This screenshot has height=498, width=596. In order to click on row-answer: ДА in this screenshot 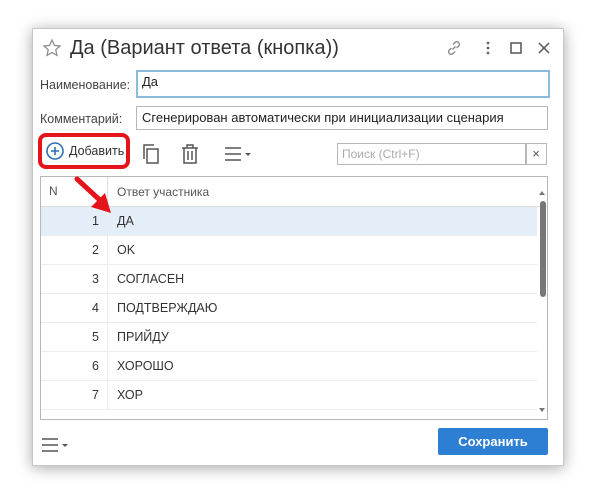, I will do `click(125, 221)`.